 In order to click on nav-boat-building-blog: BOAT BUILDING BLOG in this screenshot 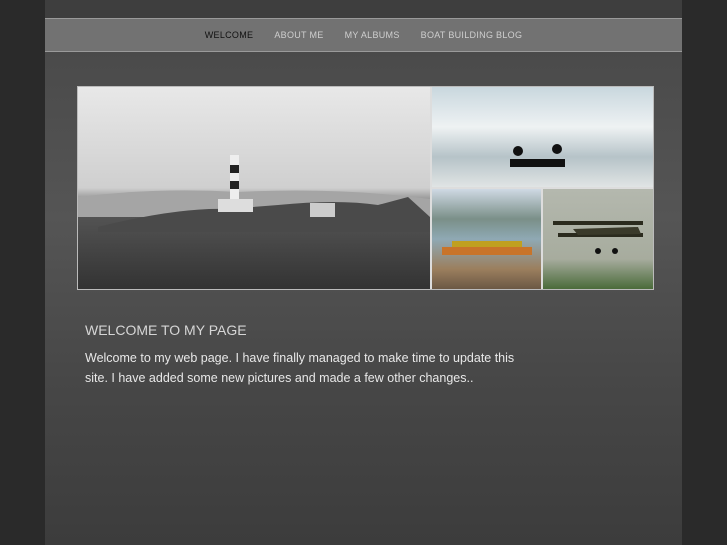, I will do `click(472, 35)`.